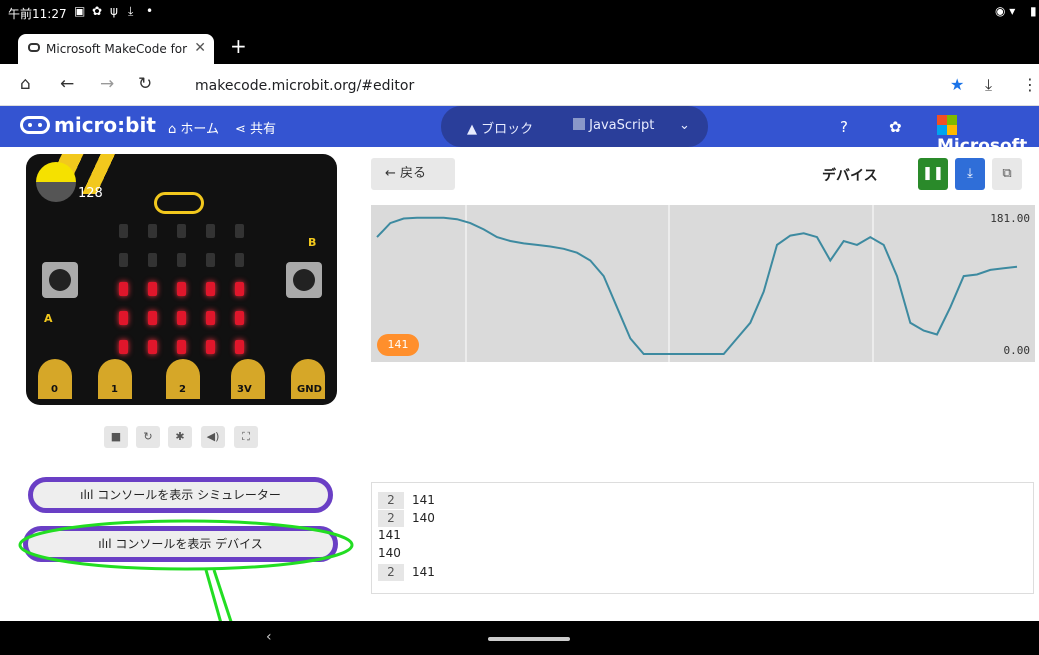 This screenshot has width=1039, height=655. I want to click on copy-button: ⧉, so click(1007, 174).